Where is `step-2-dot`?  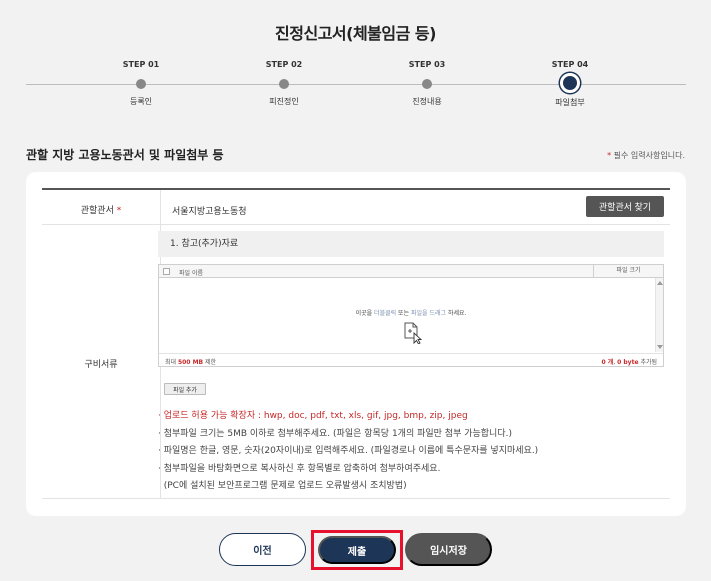
step-2-dot is located at coordinates (284, 84).